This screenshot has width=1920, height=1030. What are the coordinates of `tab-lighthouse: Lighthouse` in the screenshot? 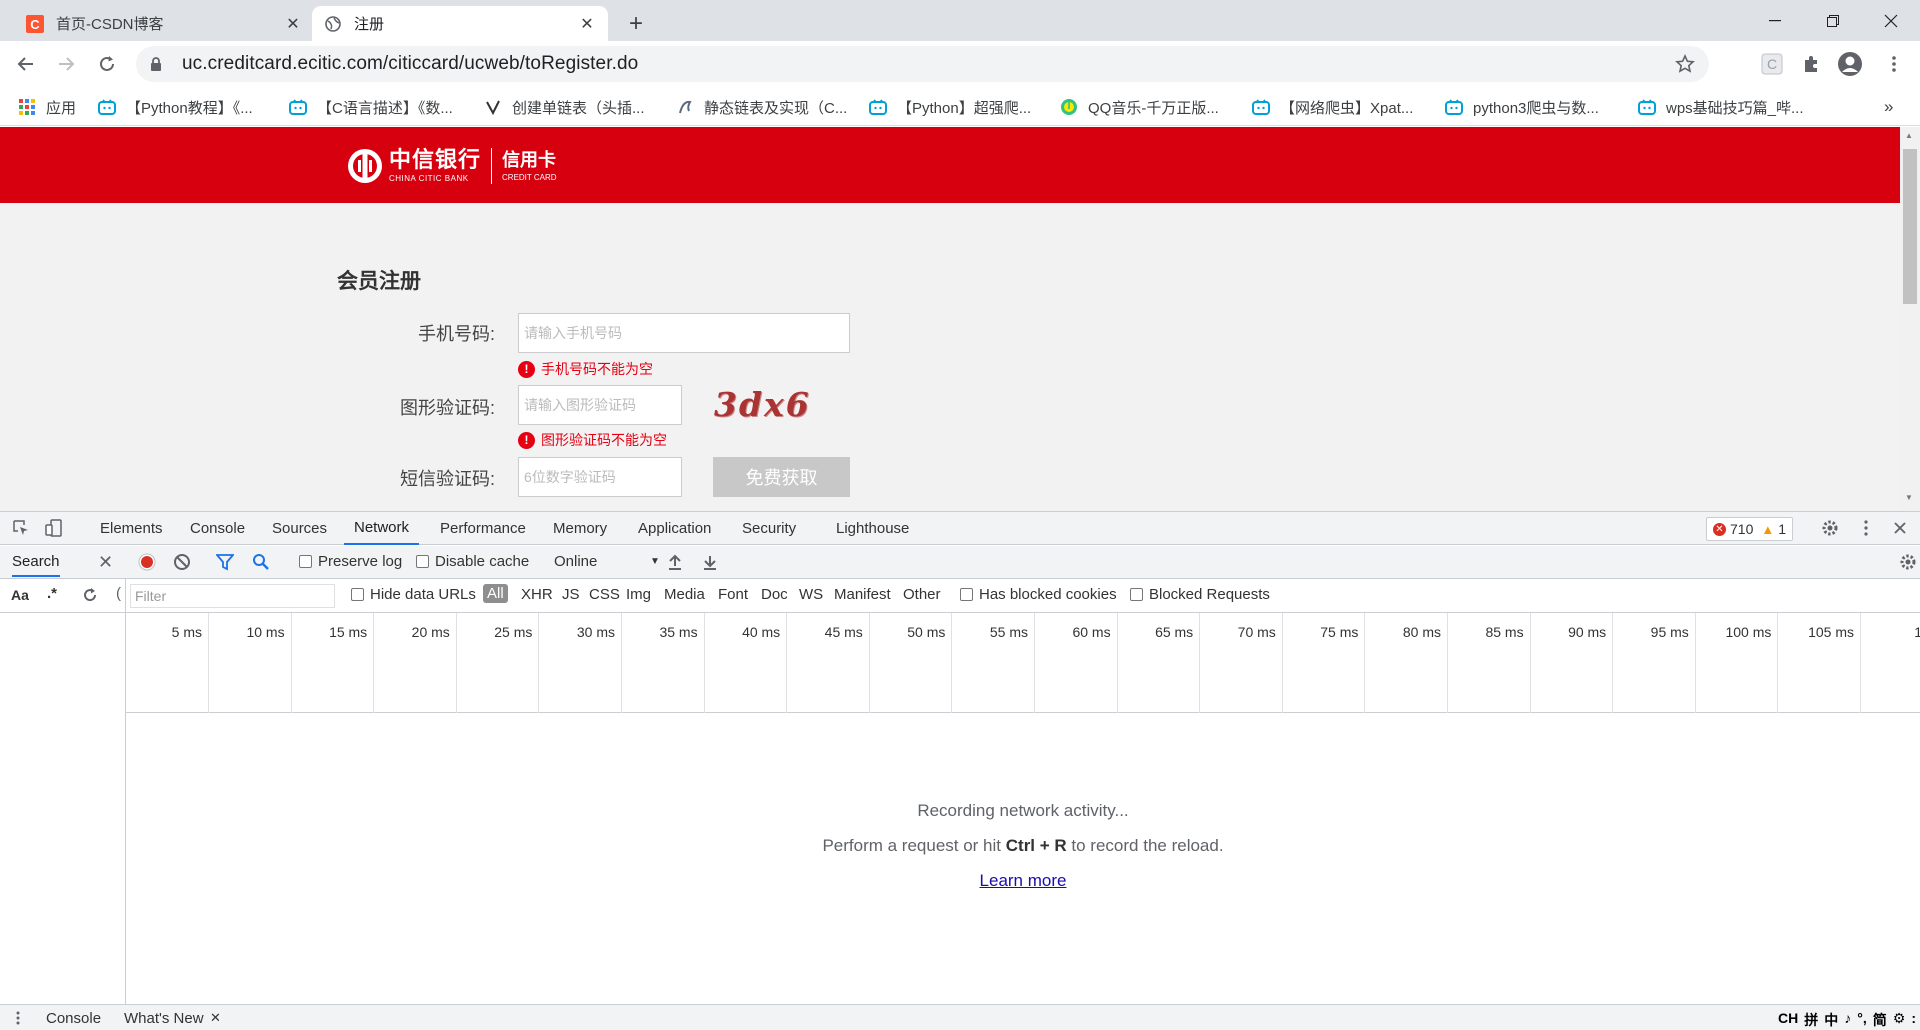 It's located at (872, 528).